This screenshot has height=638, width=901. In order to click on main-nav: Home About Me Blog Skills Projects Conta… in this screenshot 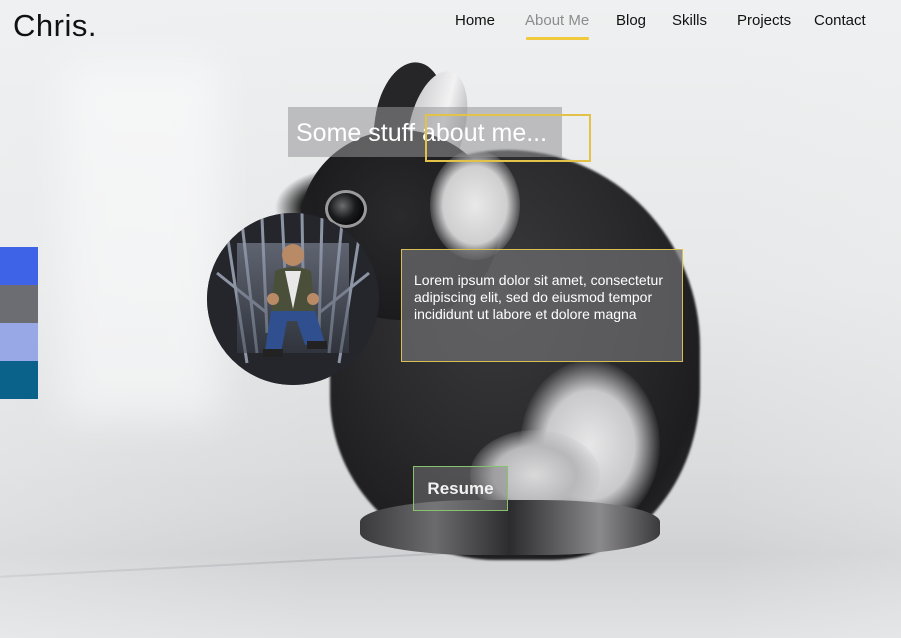, I will do `click(450, 27)`.